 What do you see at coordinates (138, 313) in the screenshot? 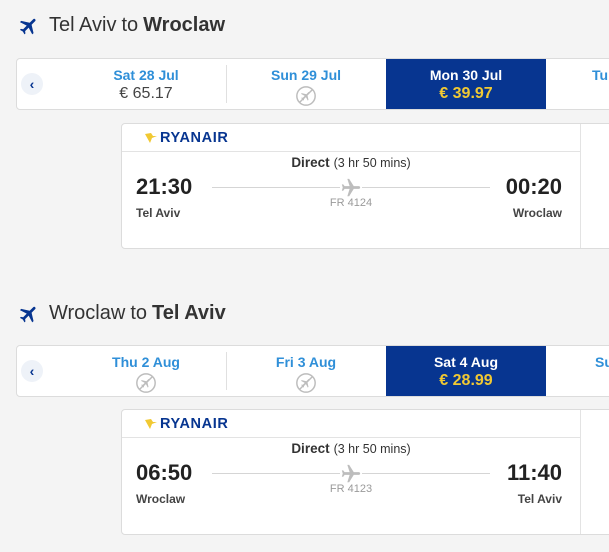
I see `inbound-connector: to` at bounding box center [138, 313].